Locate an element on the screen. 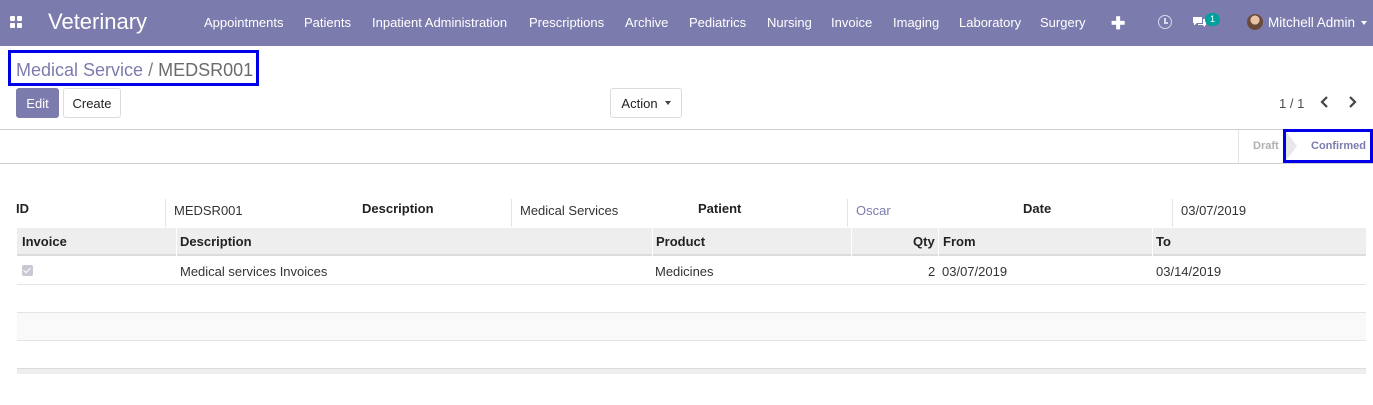  column-header-invoice: Invoice is located at coordinates (44, 241).